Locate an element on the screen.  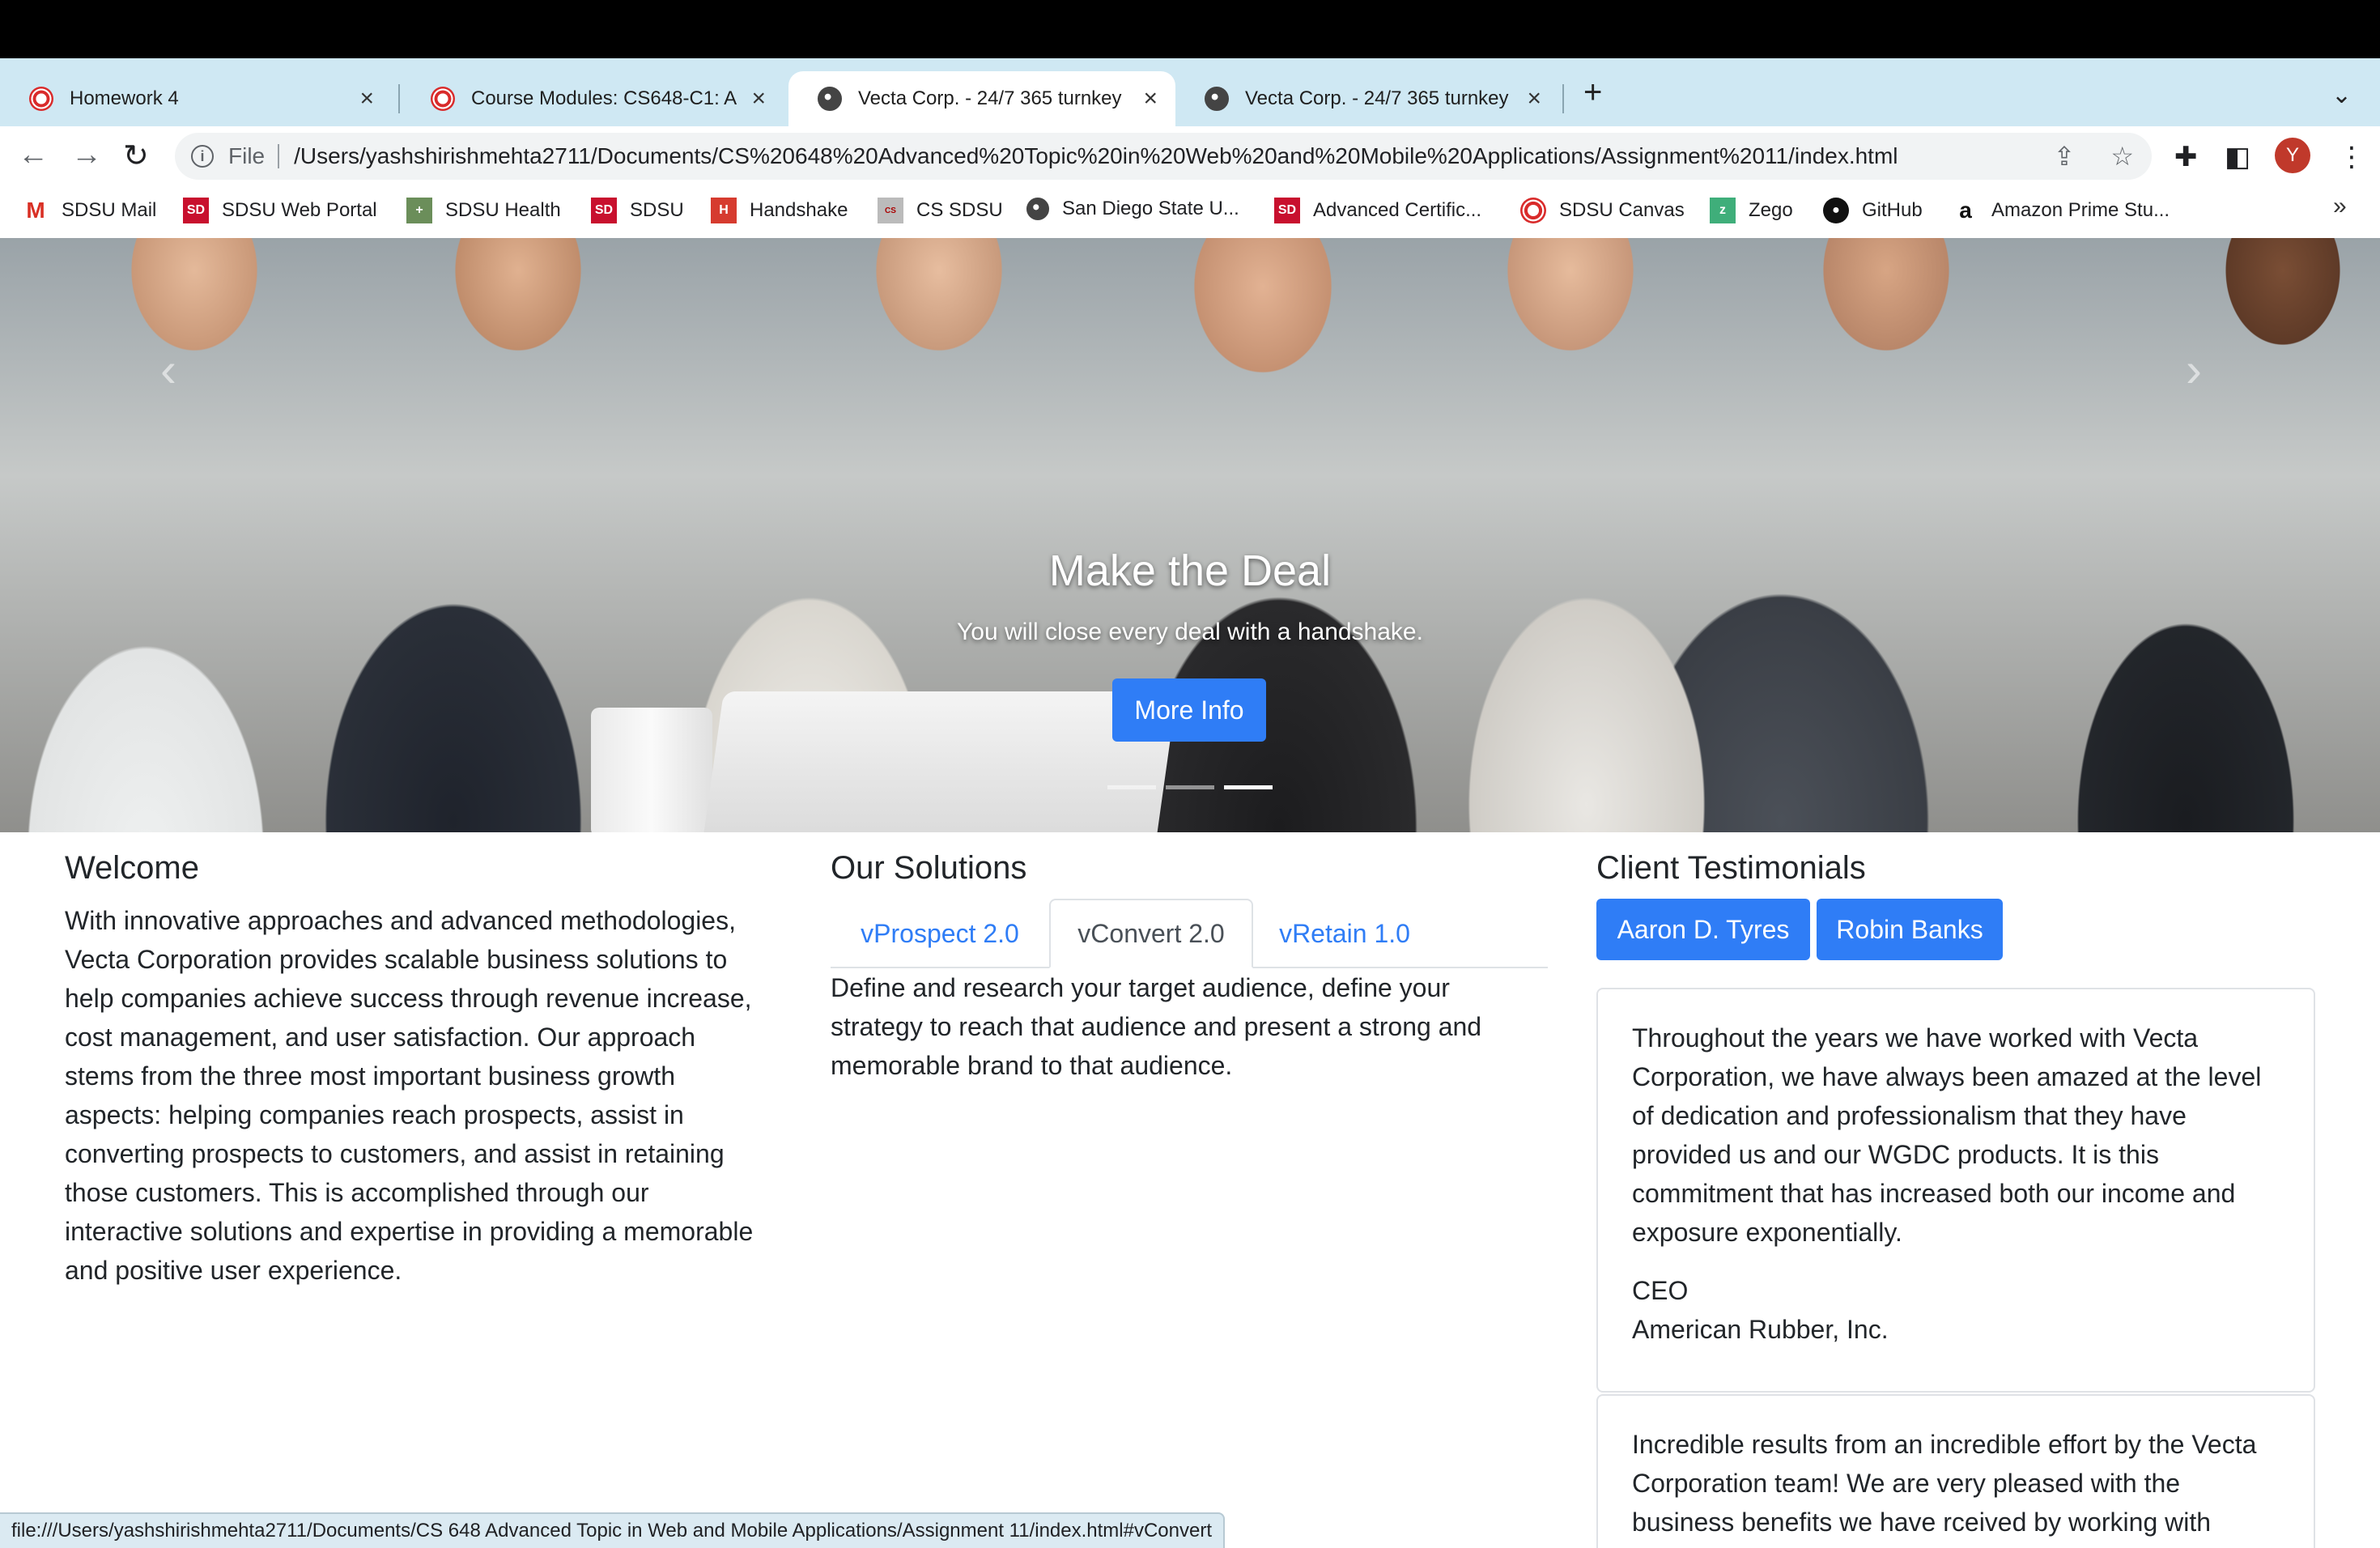
site-info-icon: i is located at coordinates (202, 157).